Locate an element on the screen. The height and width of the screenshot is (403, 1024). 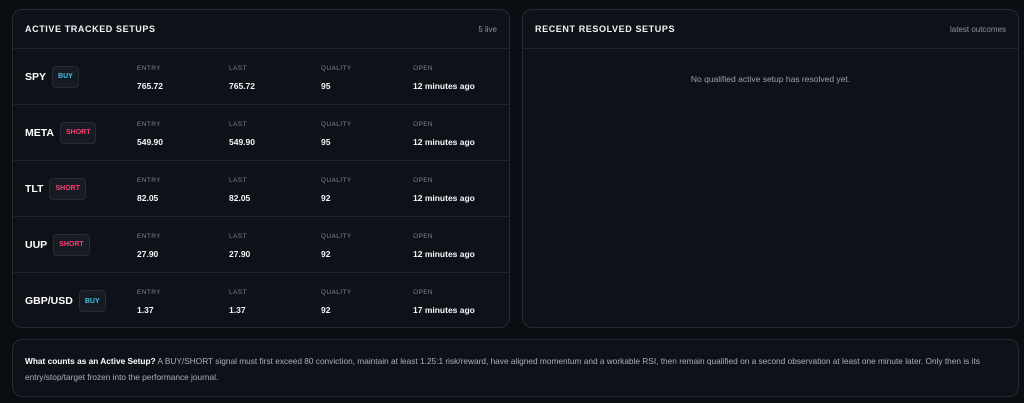
last-value: 1.37 is located at coordinates (237, 310).